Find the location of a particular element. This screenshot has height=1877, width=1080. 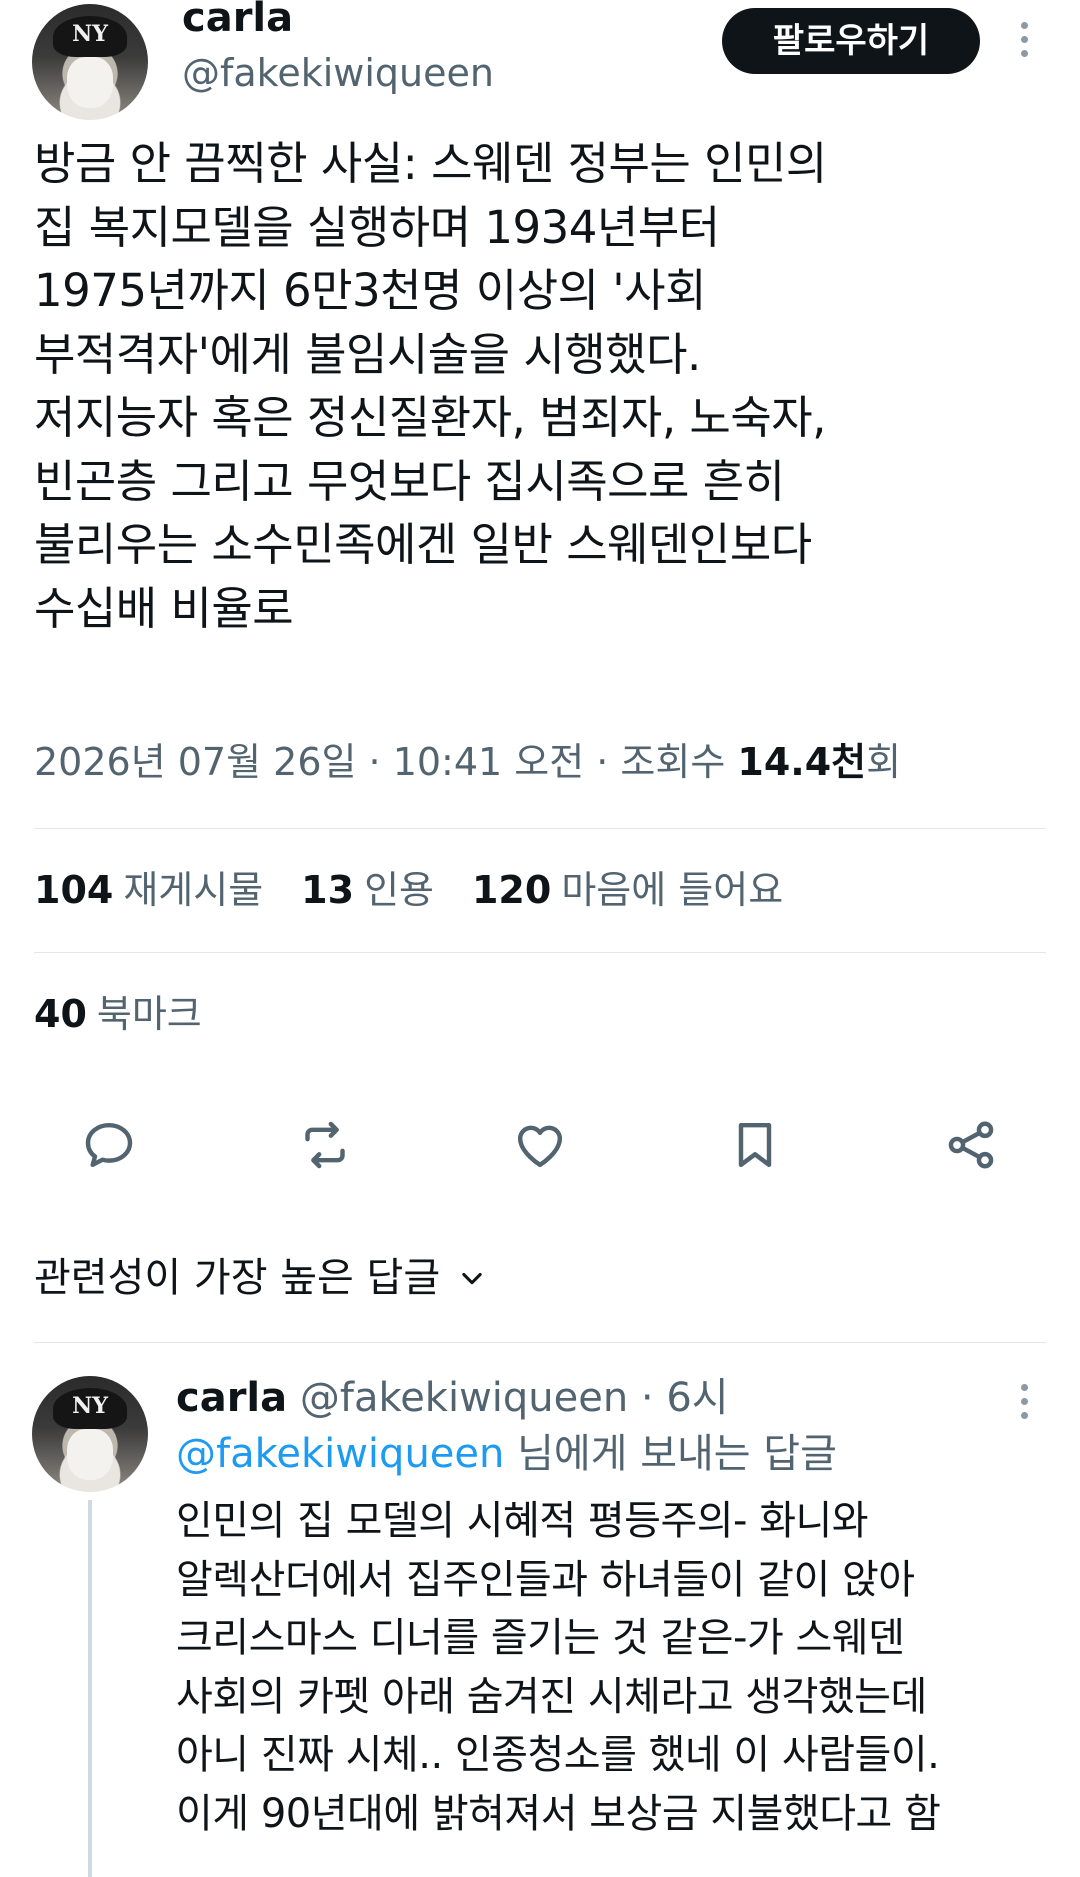

replying-to: @fakekiwiqueen 님에게 보내는 답글 is located at coordinates (506, 1454).